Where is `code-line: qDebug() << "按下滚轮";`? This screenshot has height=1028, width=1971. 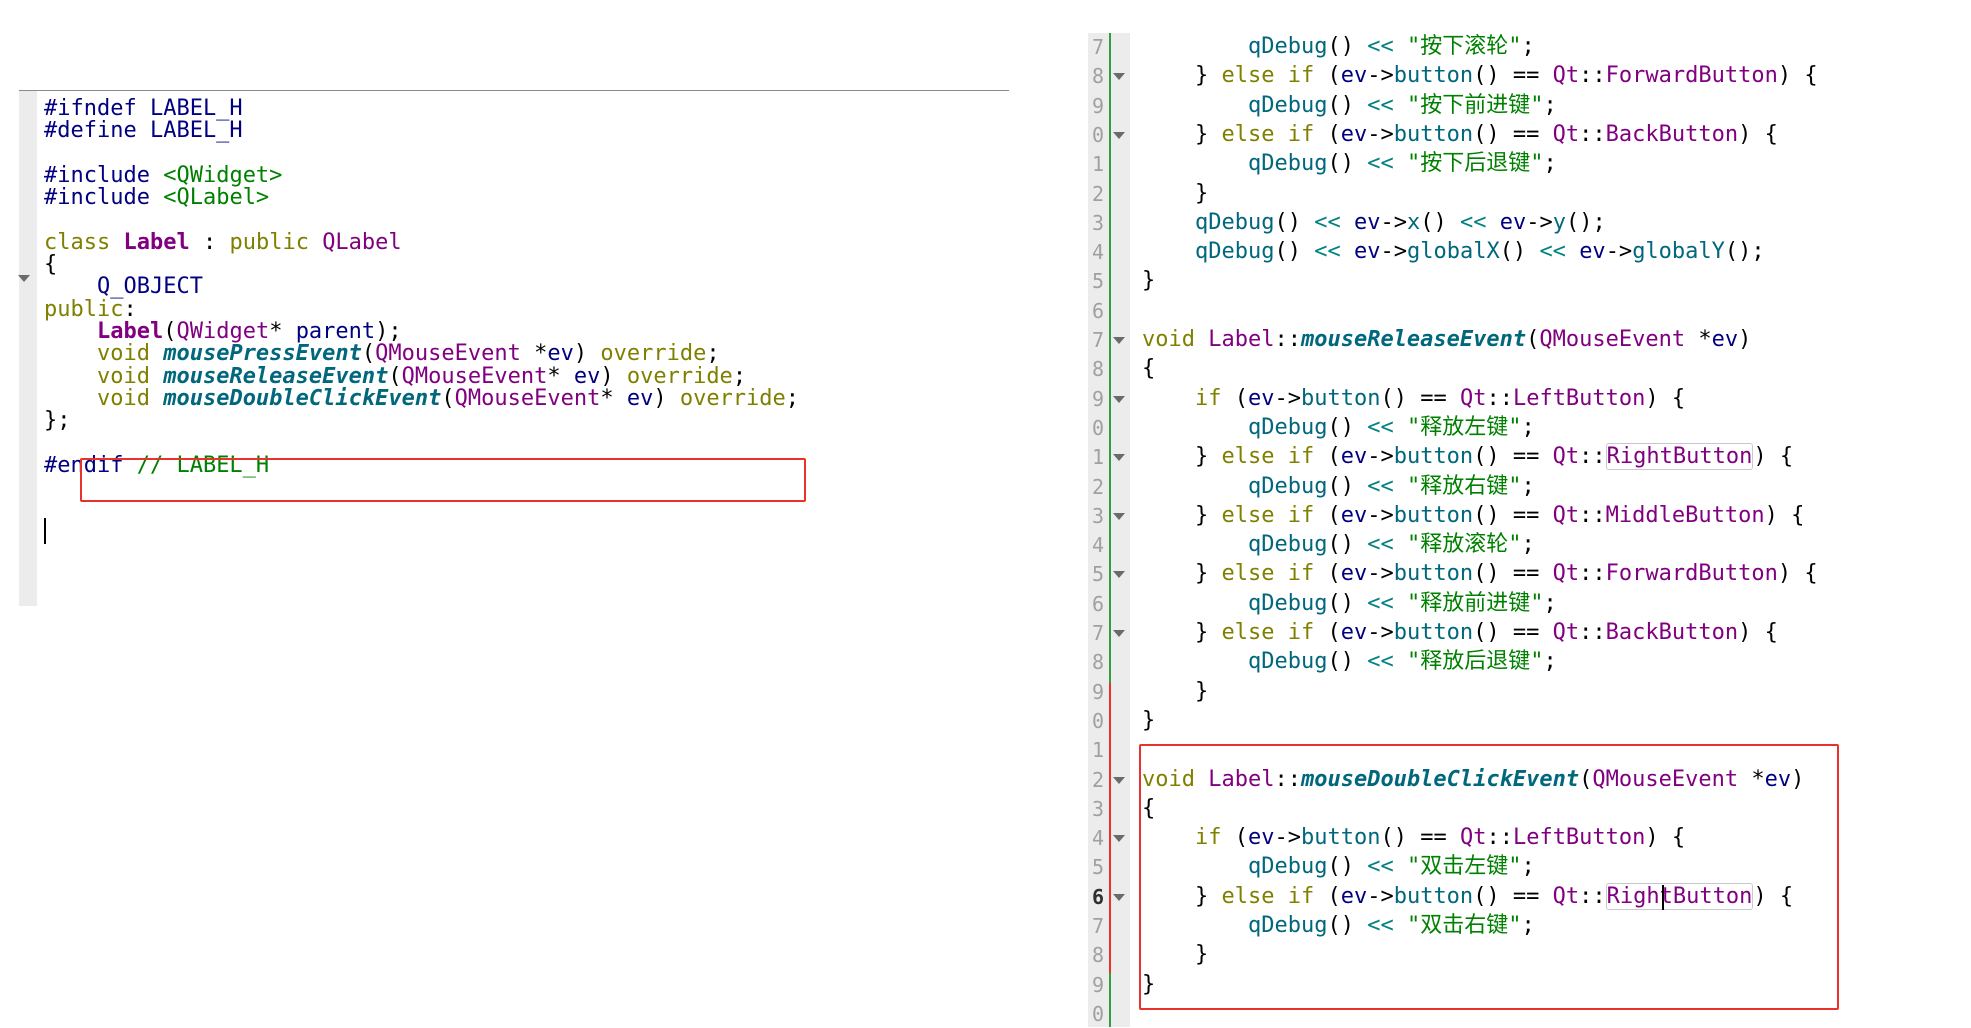
code-line: qDebug() << "按下滚轮"; is located at coordinates (1338, 47).